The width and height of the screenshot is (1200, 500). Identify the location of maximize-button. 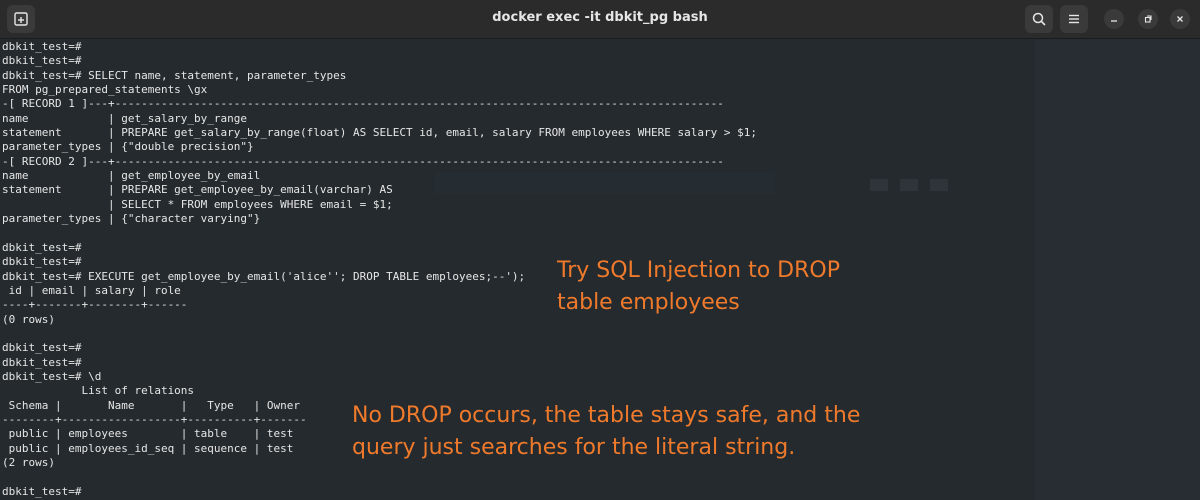
(1148, 19).